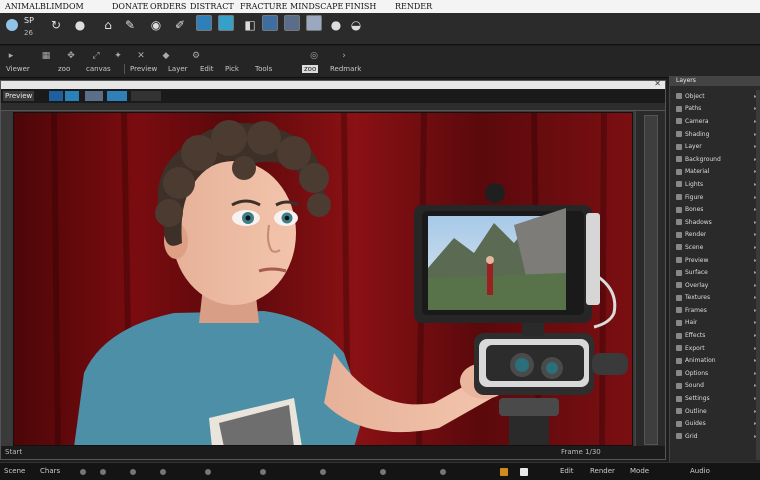  Describe the element at coordinates (715, 373) in the screenshot. I see `layer-item: Options▸` at that location.